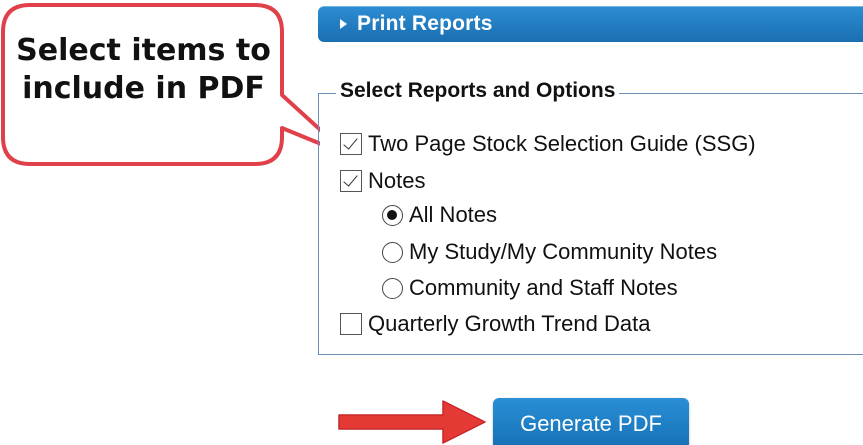 This screenshot has width=863, height=445. I want to click on radio-community-staff-notes: Community and Staff Notes, so click(530, 288).